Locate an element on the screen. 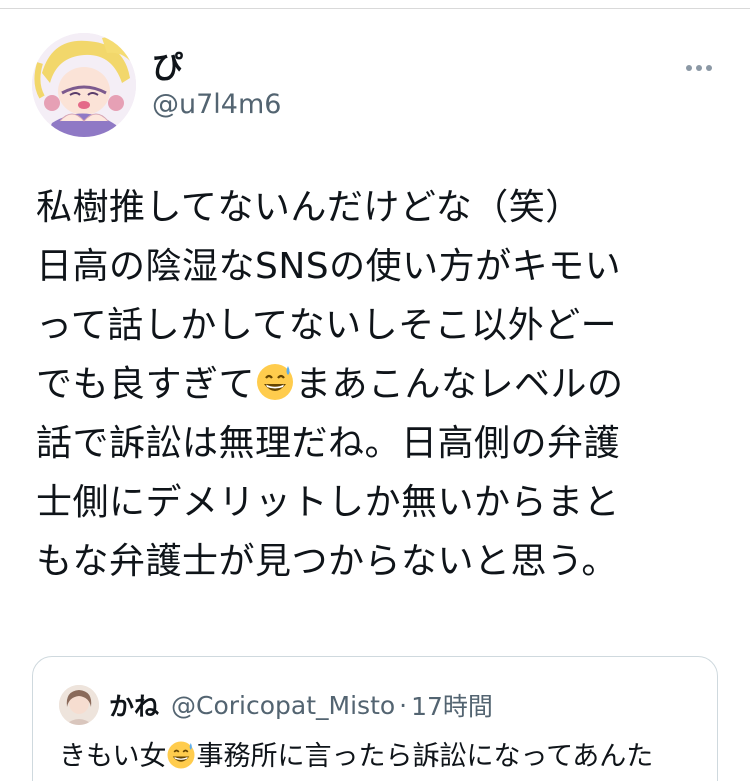 Image resolution: width=750 pixels, height=781 pixels. tweet-line: 私樹推してないんだけどな（笑） is located at coordinates (309, 207).